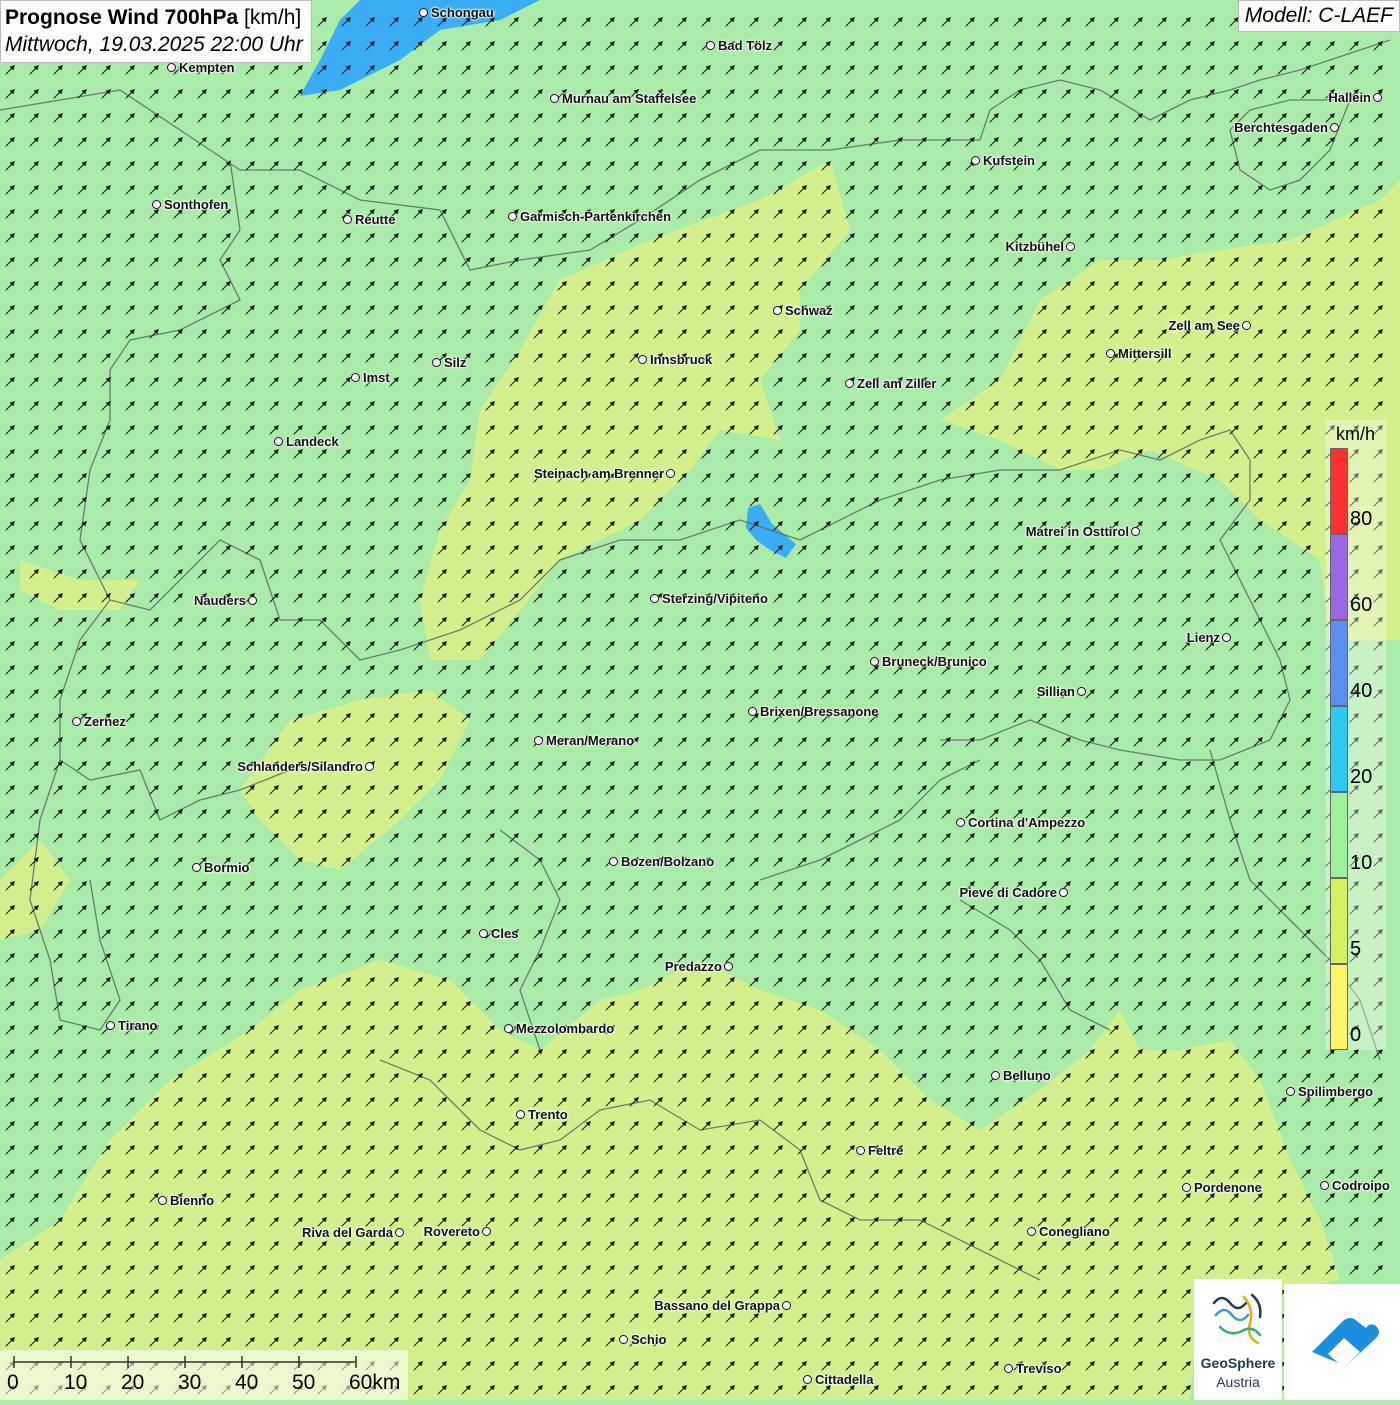 The image size is (1400, 1405). I want to click on weather-app-icon, so click(1342, 1342).